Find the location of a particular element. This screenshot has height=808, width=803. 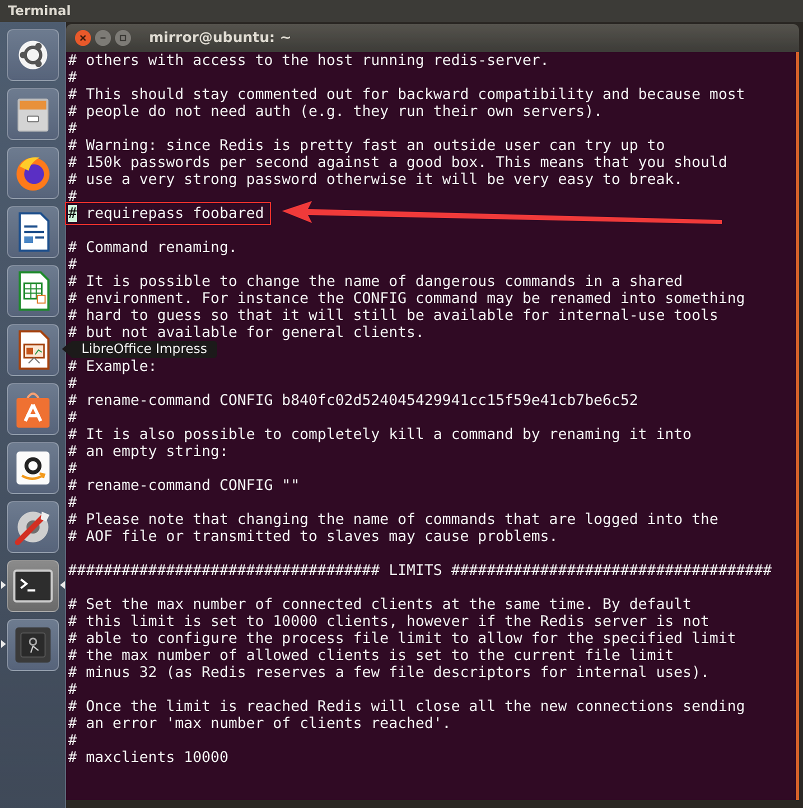

terminal-line: # hard to guess so that it will still be available for internal-use tools is located at coordinates (394, 315).